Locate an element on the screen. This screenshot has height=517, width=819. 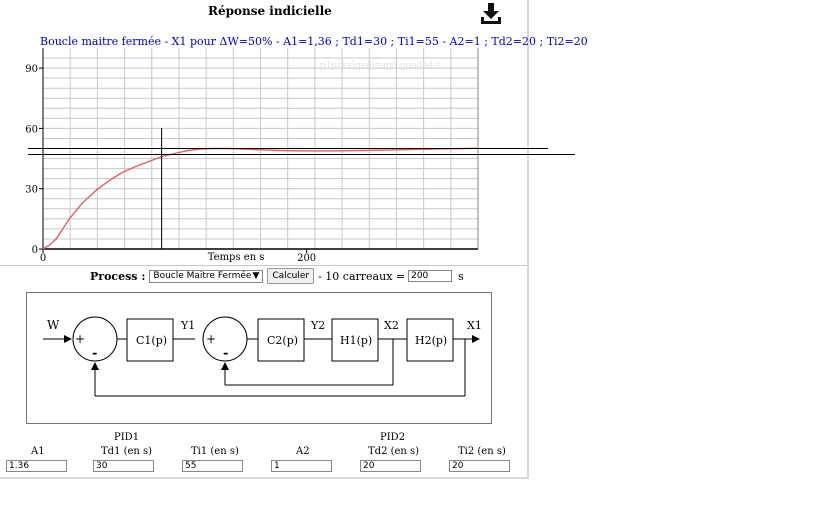
sum1-plus: + is located at coordinates (80, 339).